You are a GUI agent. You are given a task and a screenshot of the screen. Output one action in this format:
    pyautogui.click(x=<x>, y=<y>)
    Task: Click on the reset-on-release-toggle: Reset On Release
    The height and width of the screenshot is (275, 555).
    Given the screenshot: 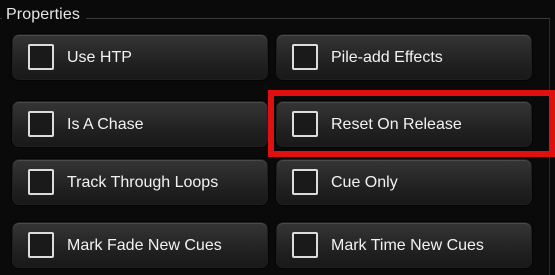 What is the action you would take?
    pyautogui.click(x=404, y=124)
    